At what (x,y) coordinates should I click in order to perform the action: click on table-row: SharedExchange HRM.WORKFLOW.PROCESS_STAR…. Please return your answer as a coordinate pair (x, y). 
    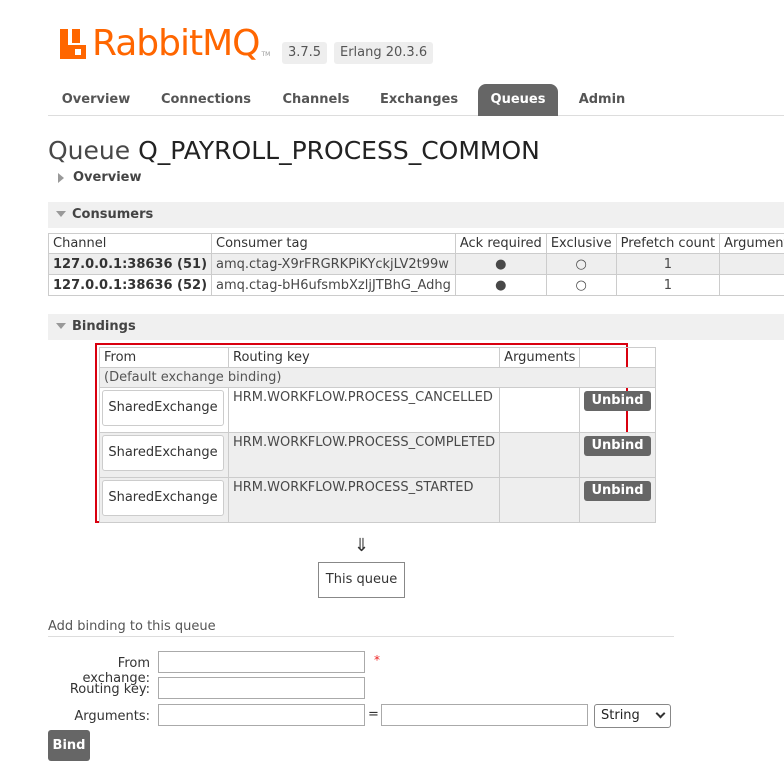
    Looking at the image, I should click on (377, 500).